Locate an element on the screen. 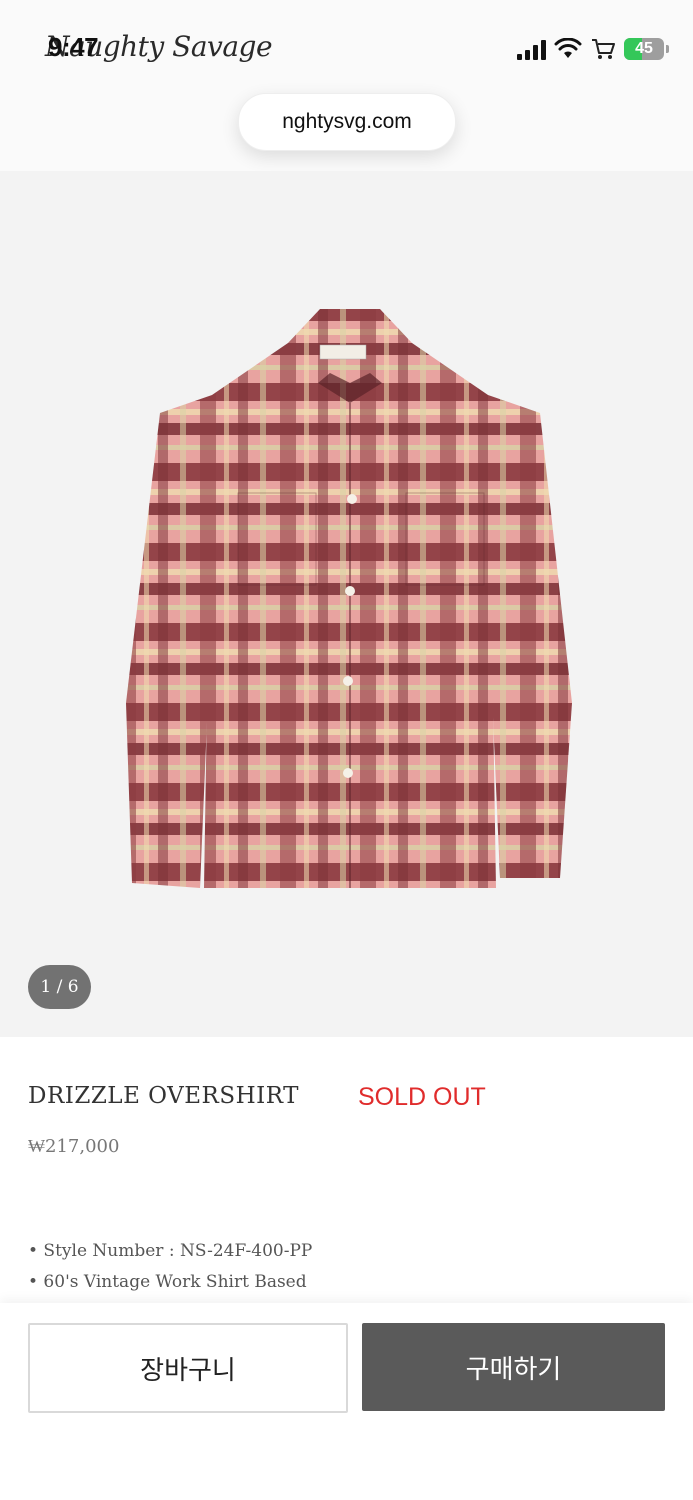 Image resolution: width=693 pixels, height=1500 pixels. product-price: ₩217,000 is located at coordinates (74, 1146).